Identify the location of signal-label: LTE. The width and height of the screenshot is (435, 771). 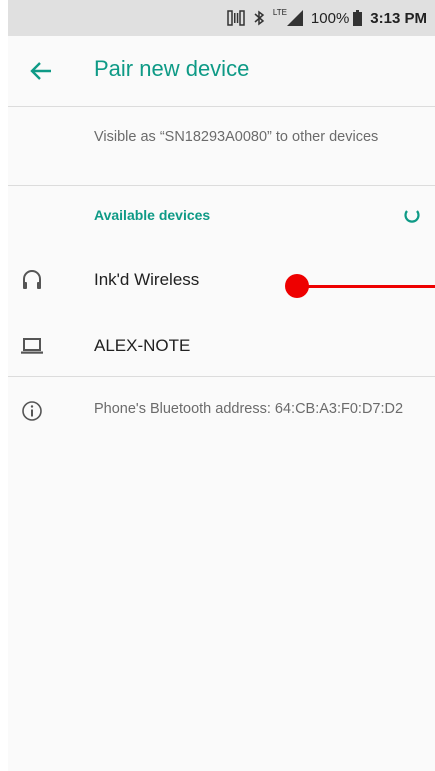
(279, 12).